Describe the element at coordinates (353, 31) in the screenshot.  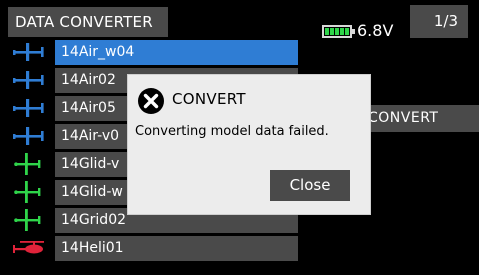
I see `battery-tip` at that location.